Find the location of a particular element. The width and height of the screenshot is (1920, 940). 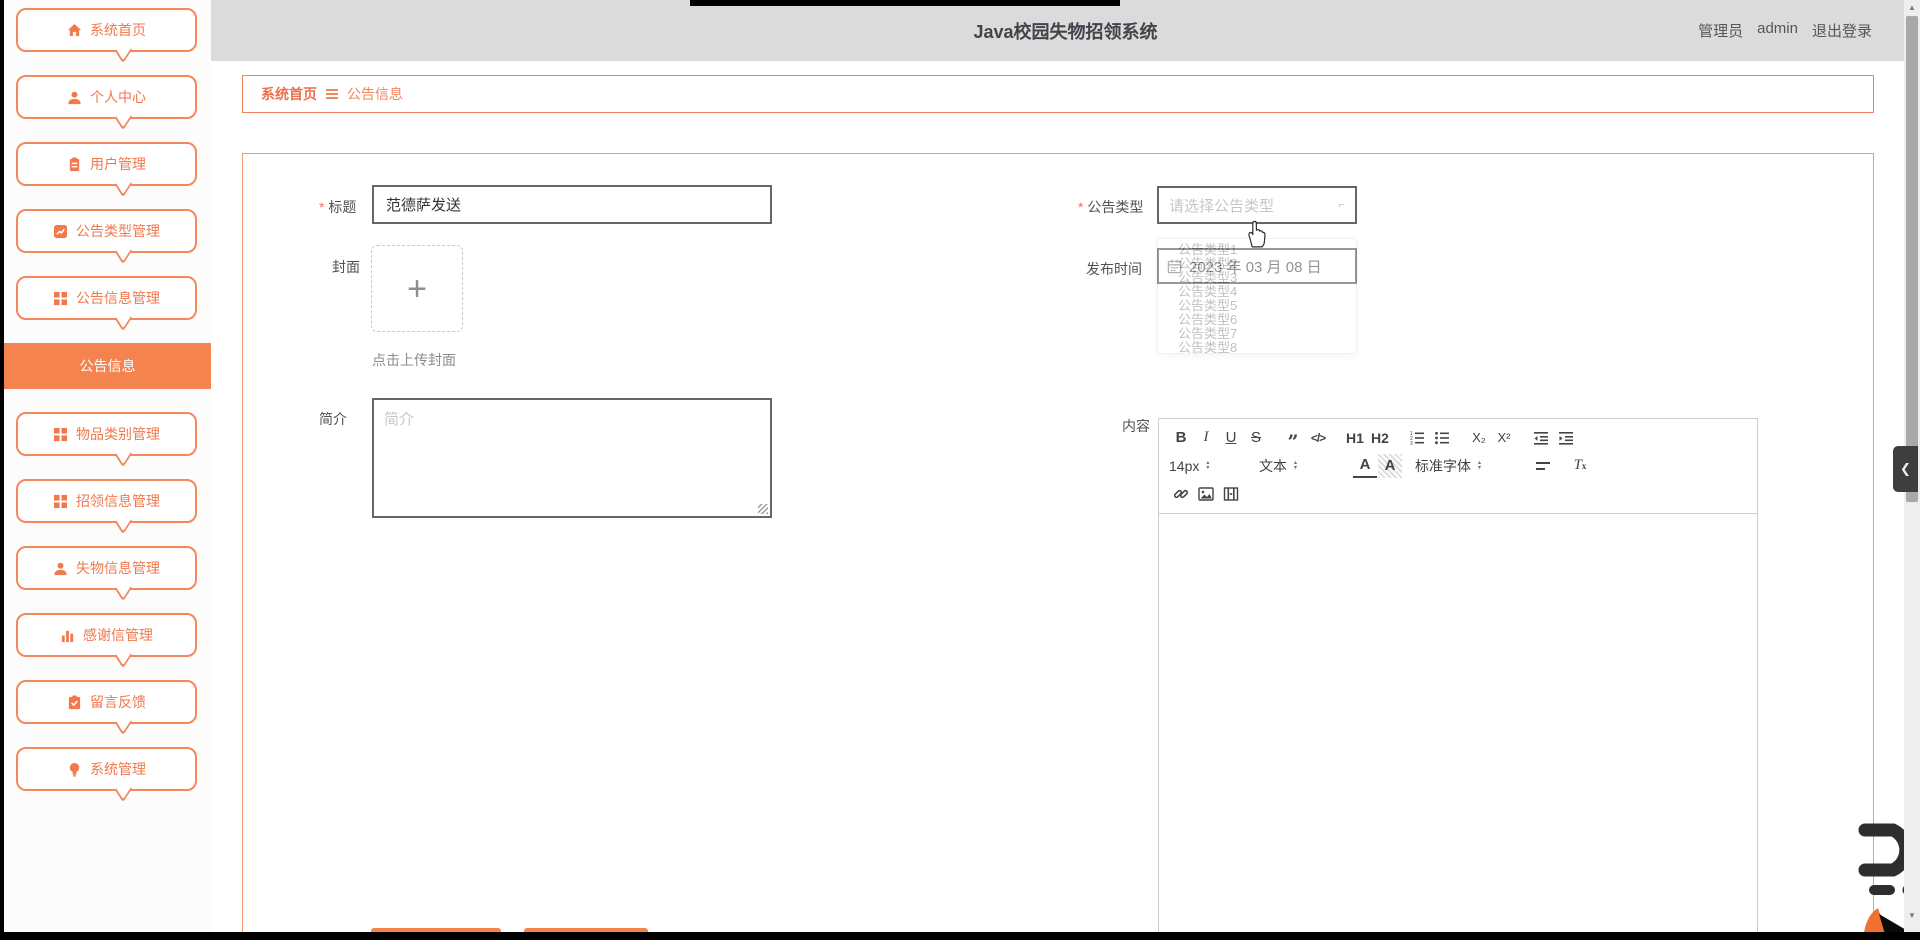

page-title: Java校园失物招领系统 is located at coordinates (1065, 31).